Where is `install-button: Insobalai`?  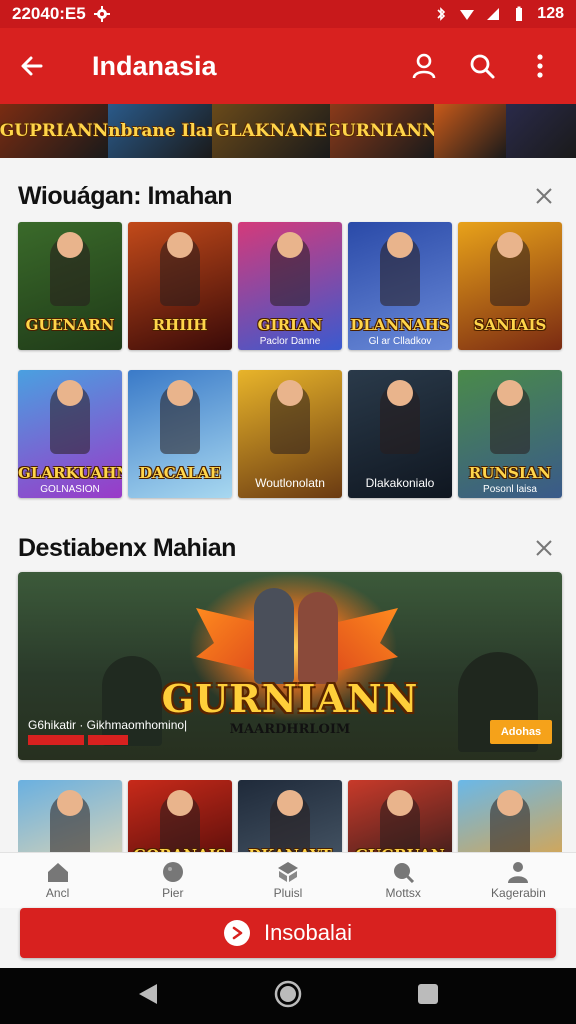 install-button: Insobalai is located at coordinates (288, 933).